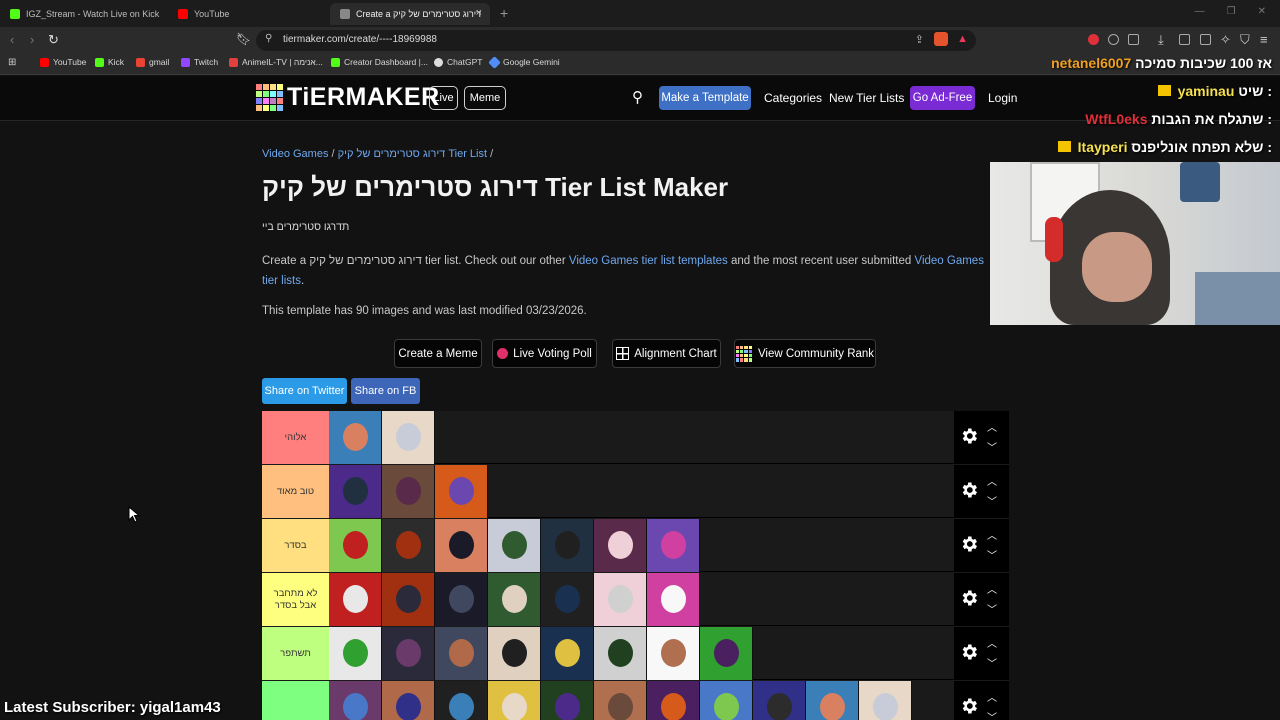 The image size is (1280, 720). I want to click on ad-free-button: Go Ad-Free, so click(942, 98).